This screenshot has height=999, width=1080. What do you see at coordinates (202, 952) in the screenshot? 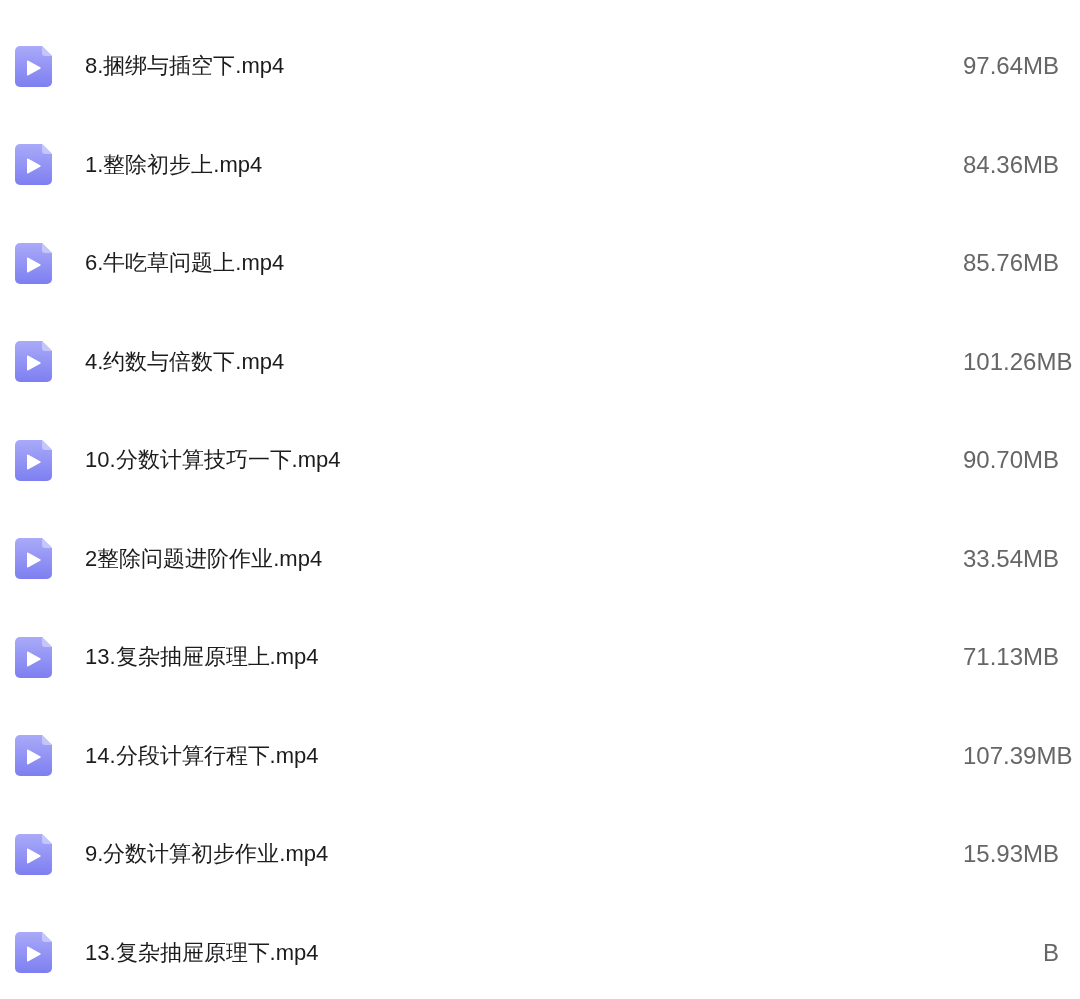
I see `file-name: 13.复杂抽屉原理下.mp4` at bounding box center [202, 952].